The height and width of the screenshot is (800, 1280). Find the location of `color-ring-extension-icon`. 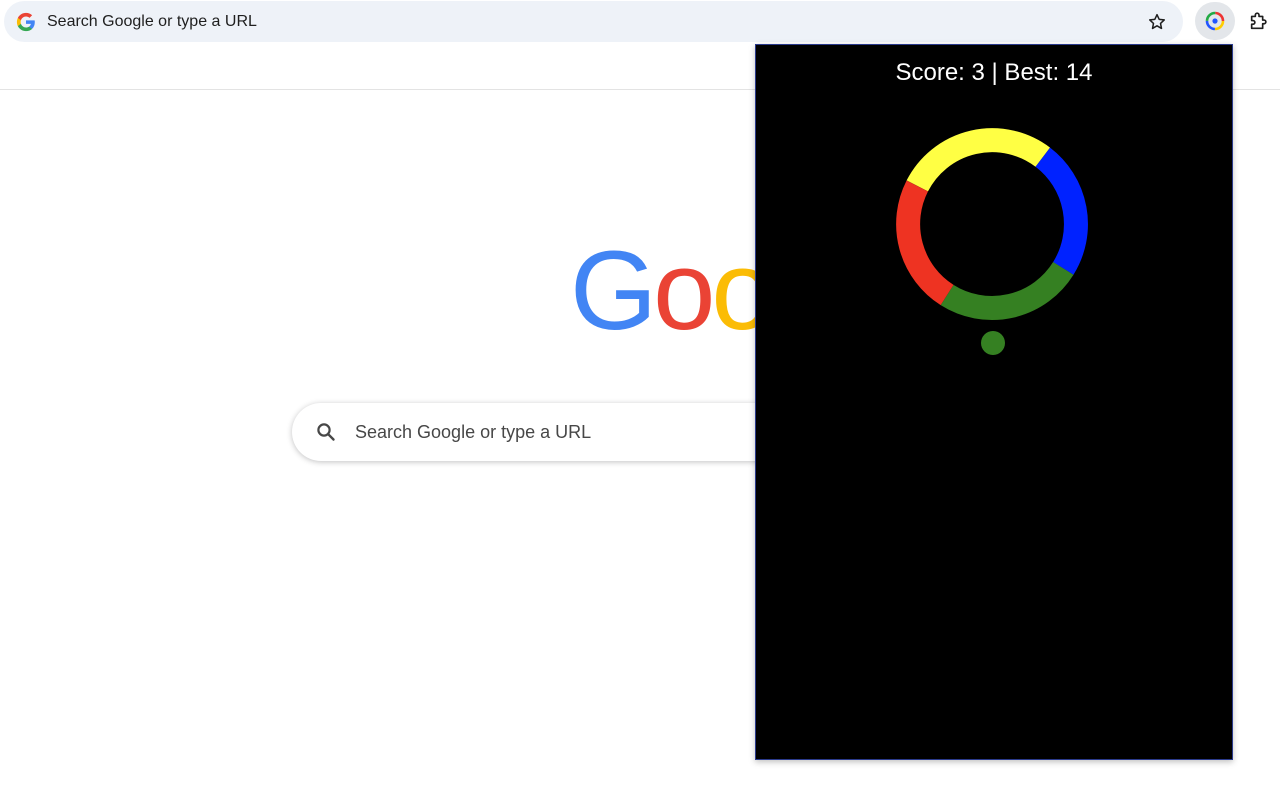

color-ring-extension-icon is located at coordinates (1215, 21).